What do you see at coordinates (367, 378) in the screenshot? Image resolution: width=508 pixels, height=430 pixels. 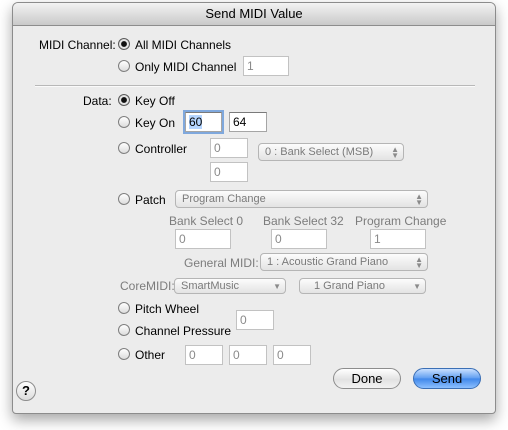 I see `done-button: Done` at bounding box center [367, 378].